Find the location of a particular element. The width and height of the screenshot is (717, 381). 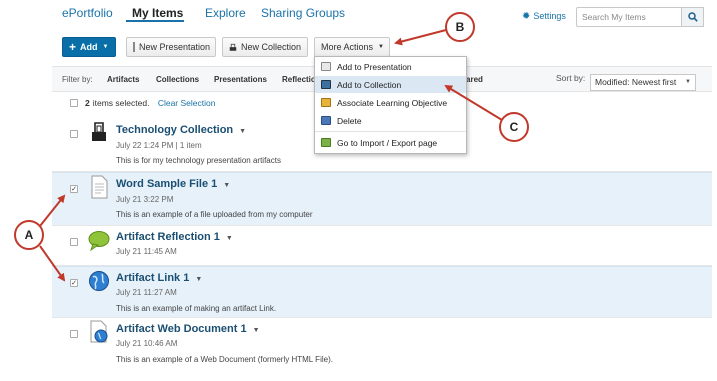

search-button is located at coordinates (693, 17).